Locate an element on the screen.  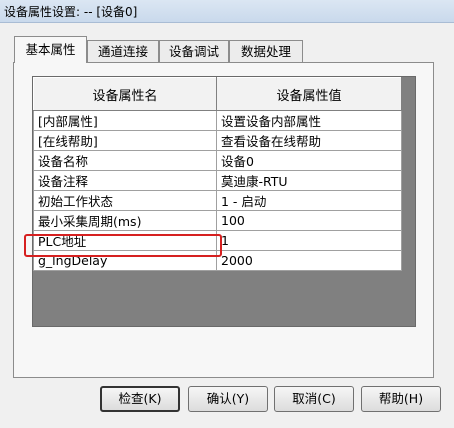
property-name: 设备注释 is located at coordinates (125, 180).